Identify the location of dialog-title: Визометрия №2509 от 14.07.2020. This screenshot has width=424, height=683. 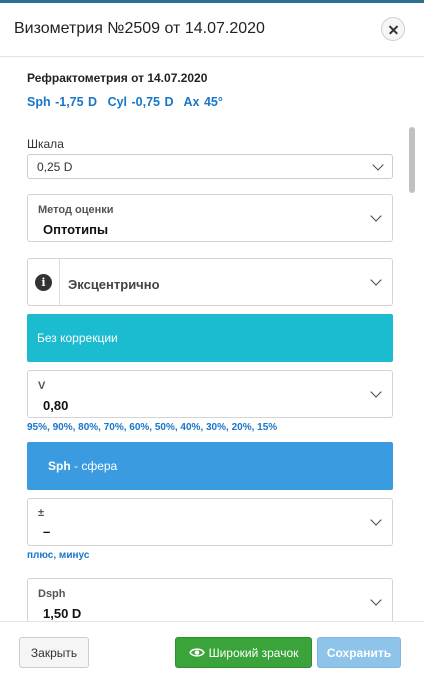
(139, 28).